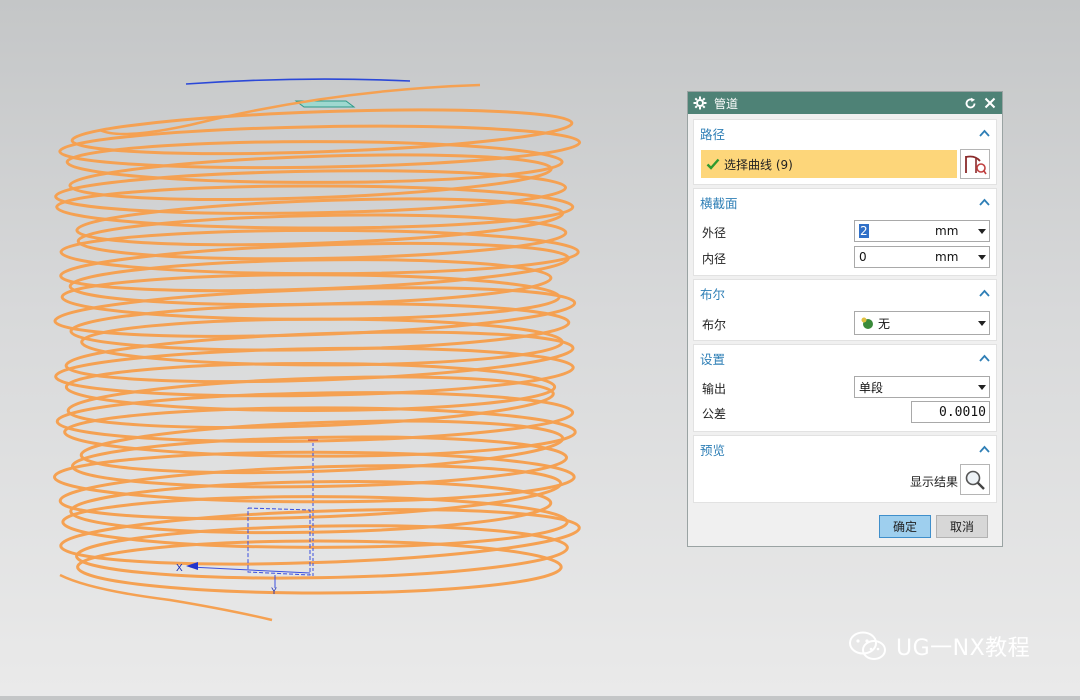 The height and width of the screenshot is (700, 1080). Describe the element at coordinates (845, 232) in the screenshot. I see `cross-section-section: 横截面 外径 2 mm 内径 0 mm` at that location.